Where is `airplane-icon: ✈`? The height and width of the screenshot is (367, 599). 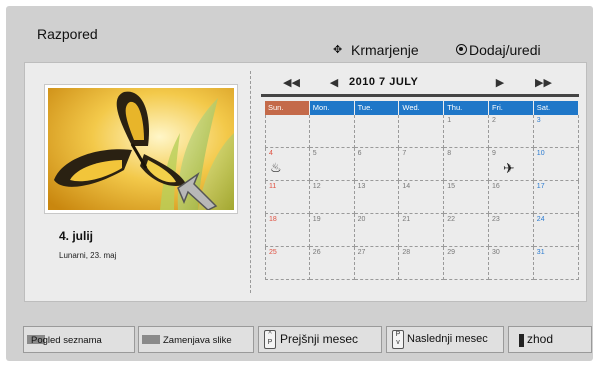
airplane-icon: ✈ is located at coordinates (509, 168).